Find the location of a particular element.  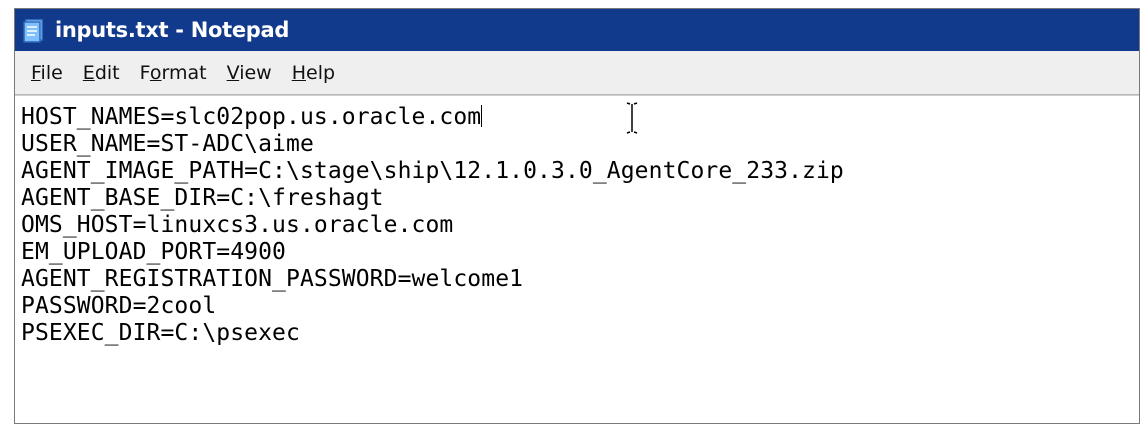

menu-view-mnemonic: V is located at coordinates (233, 72).